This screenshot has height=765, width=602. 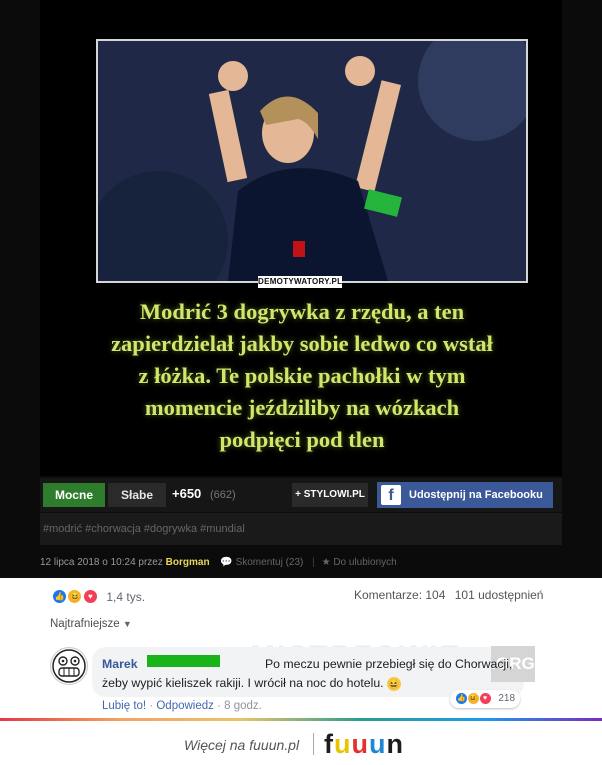 What do you see at coordinates (313, 744) in the screenshot?
I see `footer-separator` at bounding box center [313, 744].